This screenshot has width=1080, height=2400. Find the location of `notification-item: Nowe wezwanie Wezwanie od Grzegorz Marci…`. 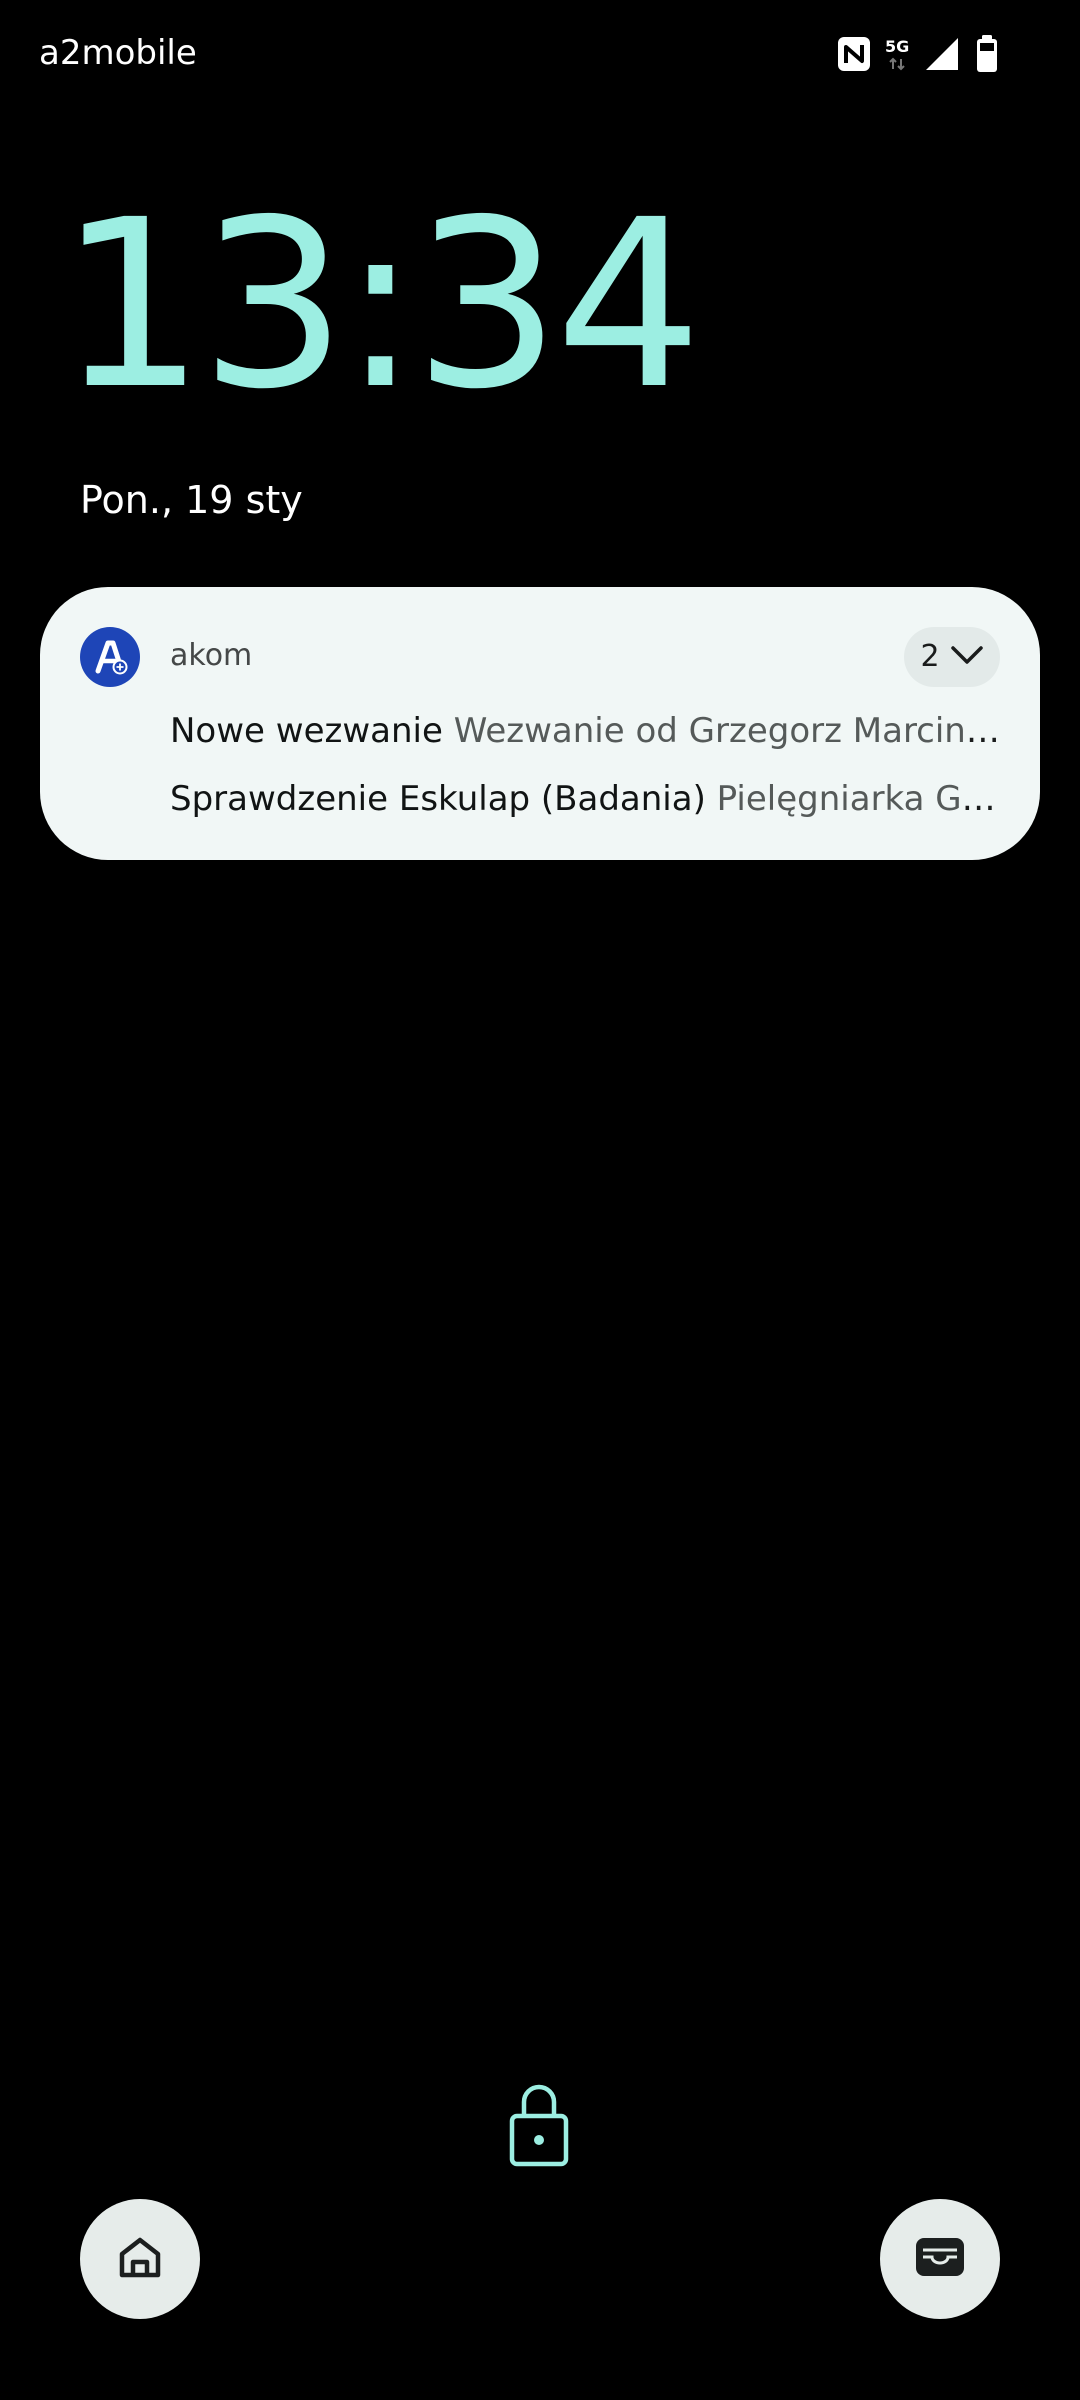

notification-item: Nowe wezwanie Wezwanie od Grzegorz Marci… is located at coordinates (585, 731).